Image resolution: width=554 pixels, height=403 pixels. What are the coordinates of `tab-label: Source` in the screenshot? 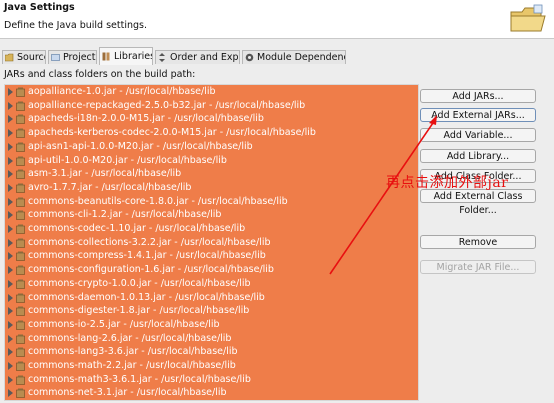 It's located at (31, 57).